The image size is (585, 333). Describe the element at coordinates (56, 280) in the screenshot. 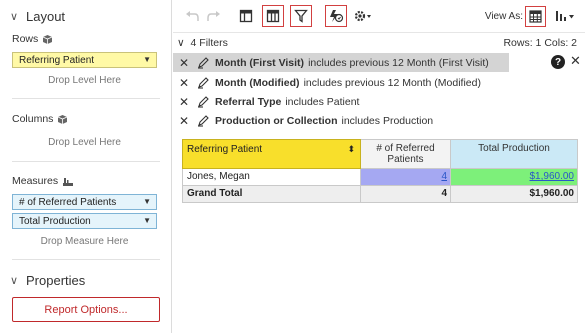

I see `properties-title: Properties` at that location.